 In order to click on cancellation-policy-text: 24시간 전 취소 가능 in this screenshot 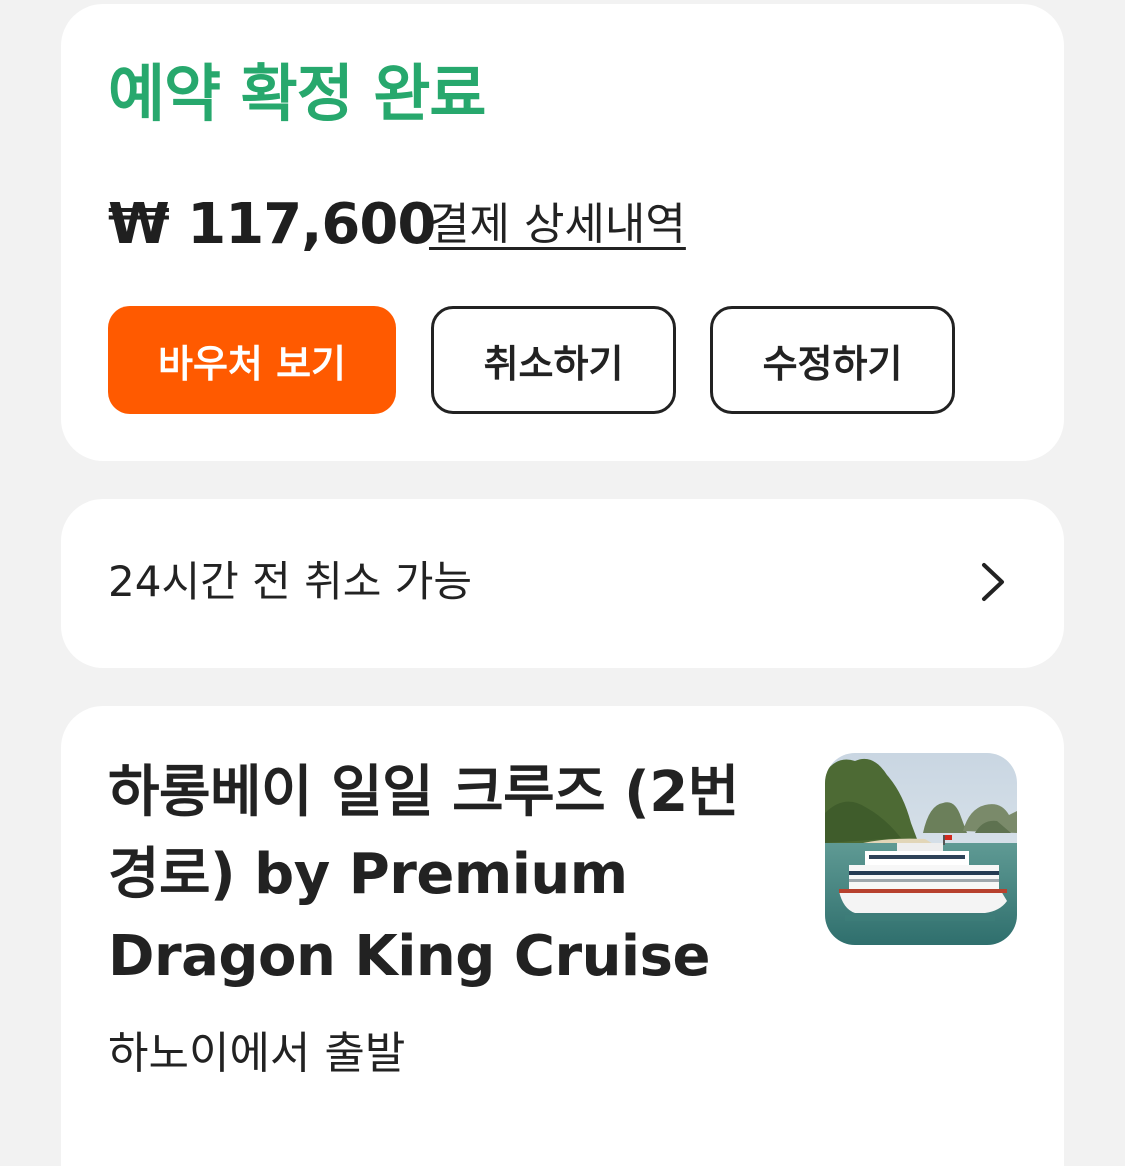, I will do `click(290, 581)`.